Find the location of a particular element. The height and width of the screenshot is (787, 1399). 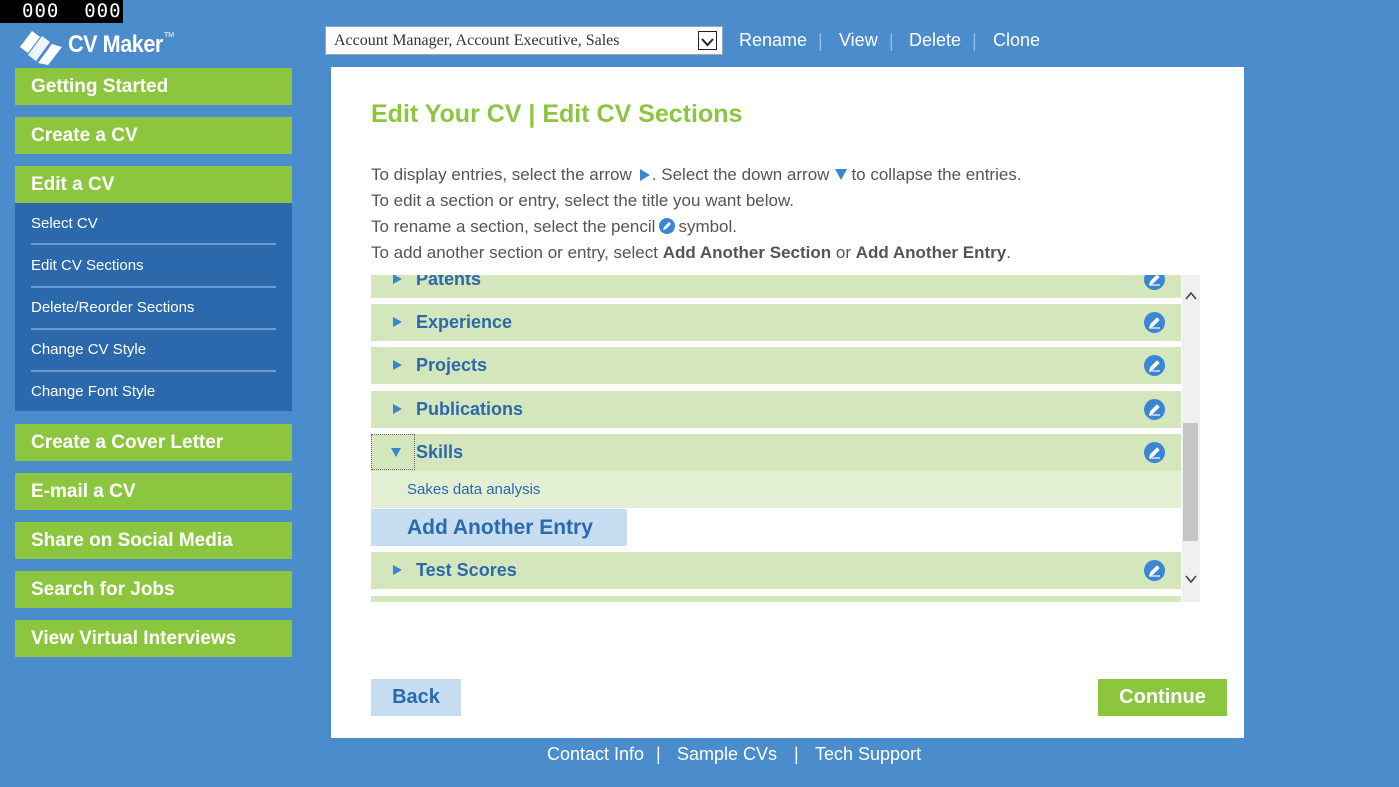

section-row-test-scores: Test Scores is located at coordinates (776, 570).